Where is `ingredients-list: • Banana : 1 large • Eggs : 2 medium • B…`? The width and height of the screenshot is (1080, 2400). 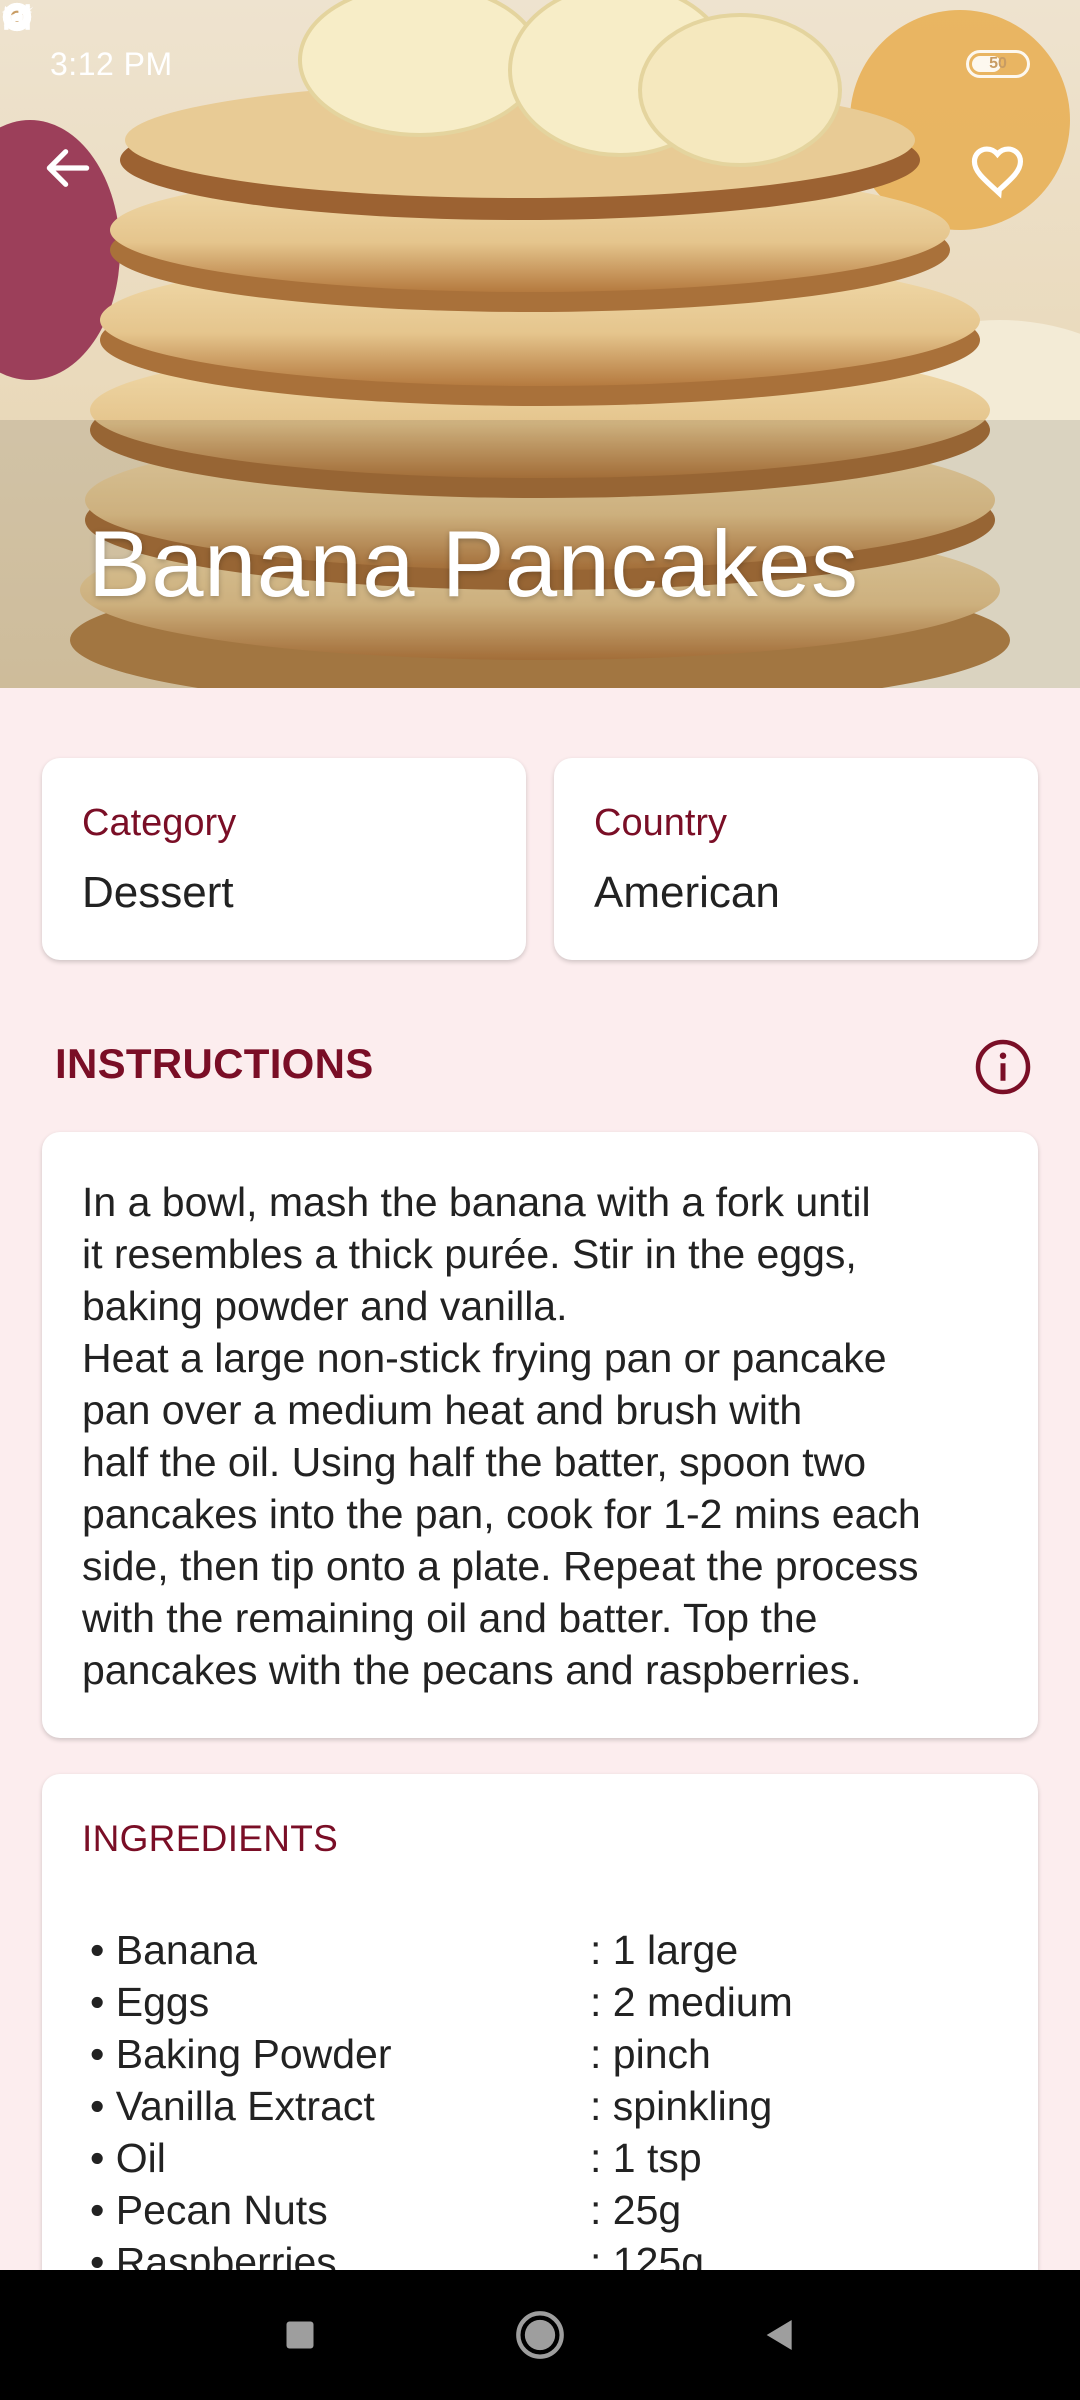 ingredients-list: • Banana : 1 large • Eggs : 2 medium • B… is located at coordinates (540, 2106).